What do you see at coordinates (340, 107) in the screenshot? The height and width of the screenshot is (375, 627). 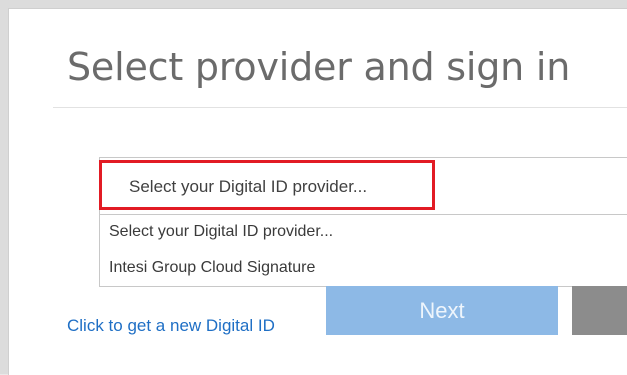 I see `title-divider` at bounding box center [340, 107].